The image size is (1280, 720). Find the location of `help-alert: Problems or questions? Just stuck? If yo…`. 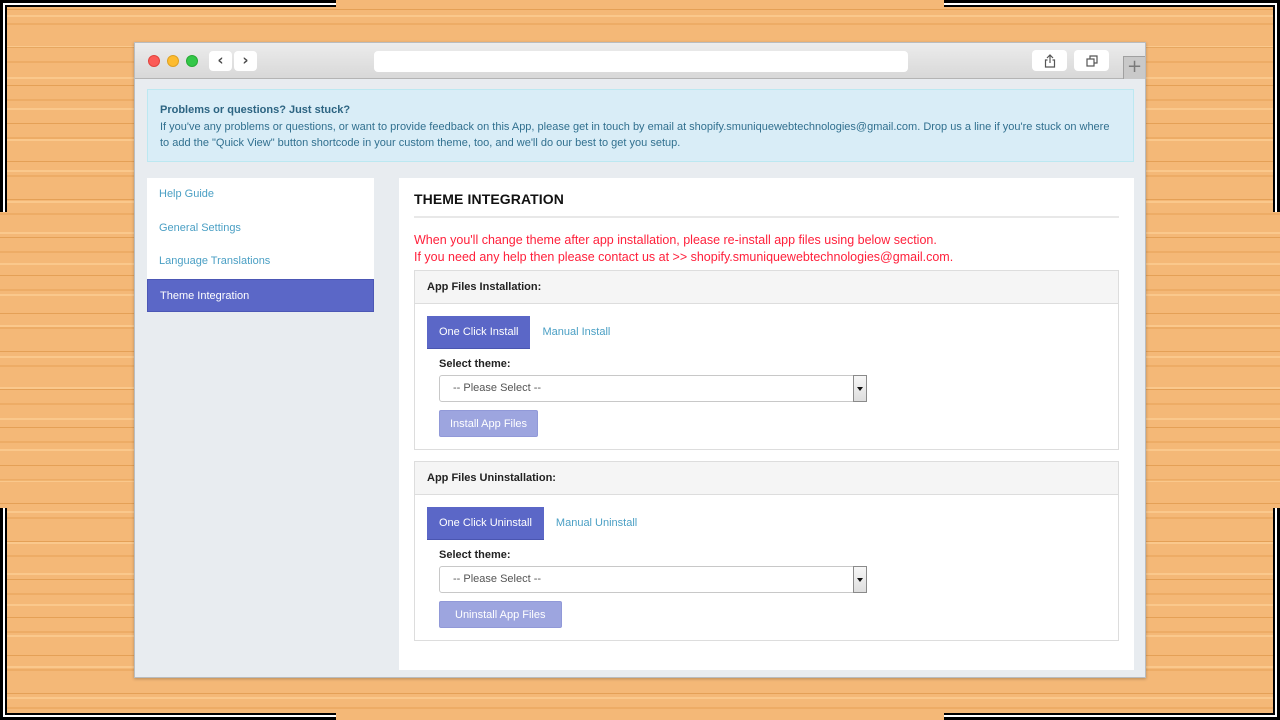

help-alert: Problems or questions? Just stuck? If yo… is located at coordinates (640, 125).